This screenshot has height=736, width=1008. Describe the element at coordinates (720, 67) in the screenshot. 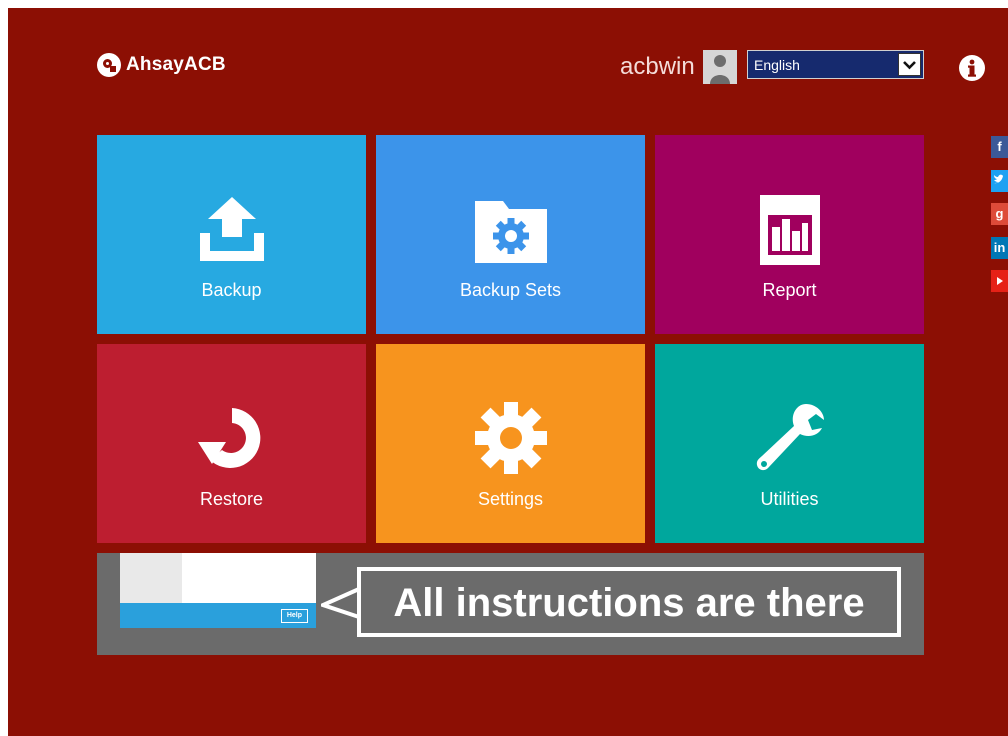

I see `user-avatar-icon` at that location.